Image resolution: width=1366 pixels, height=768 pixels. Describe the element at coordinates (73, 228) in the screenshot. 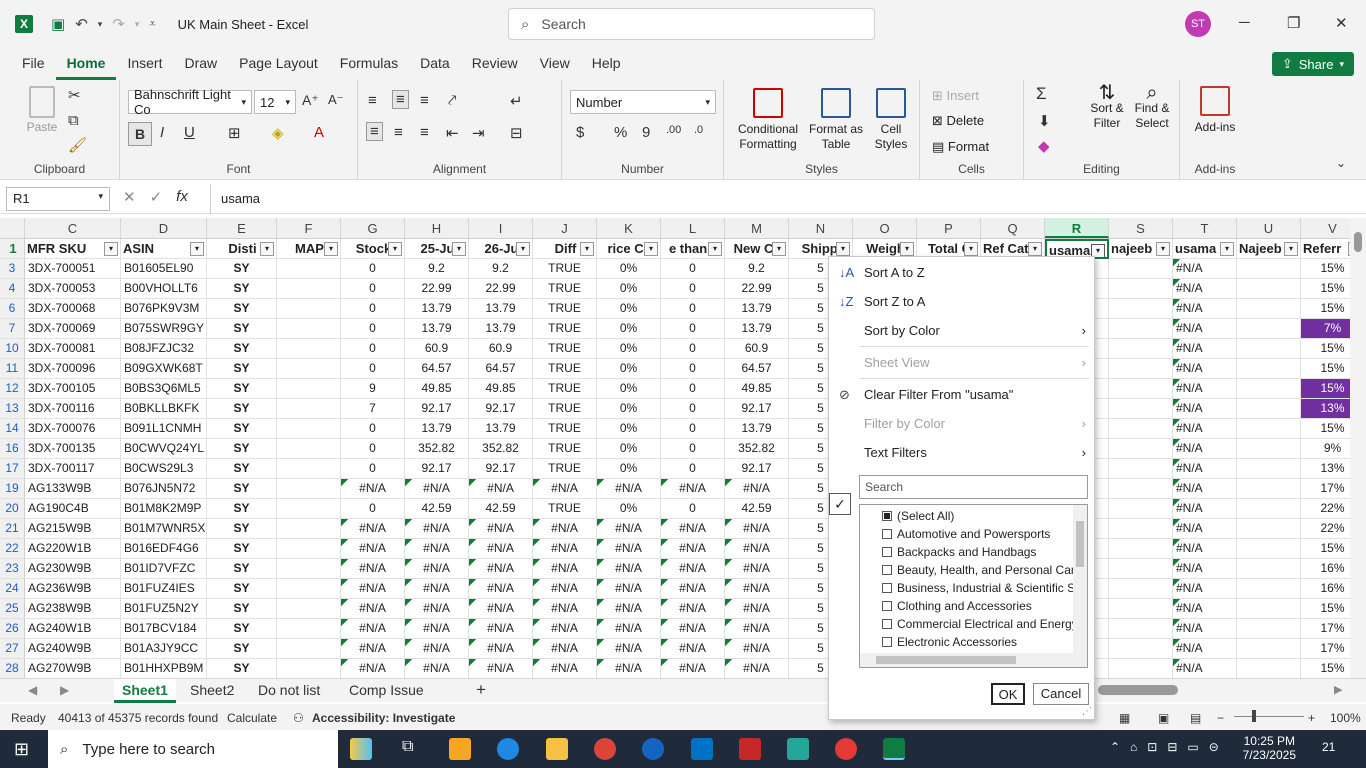

I see `column-header-c: C` at that location.